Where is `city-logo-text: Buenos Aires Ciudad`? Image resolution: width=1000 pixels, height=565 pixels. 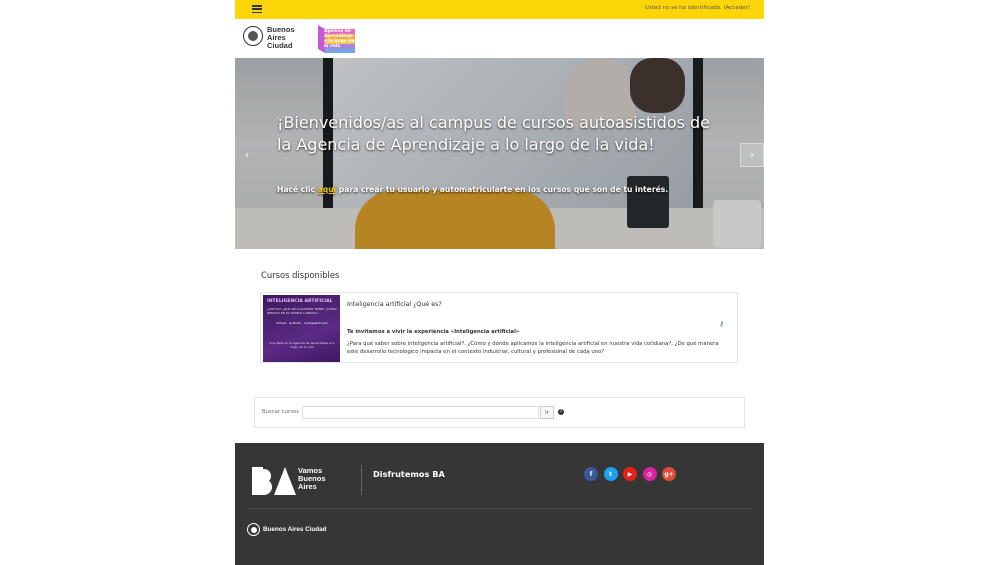
city-logo-text: Buenos Aires Ciudad is located at coordinates (281, 37).